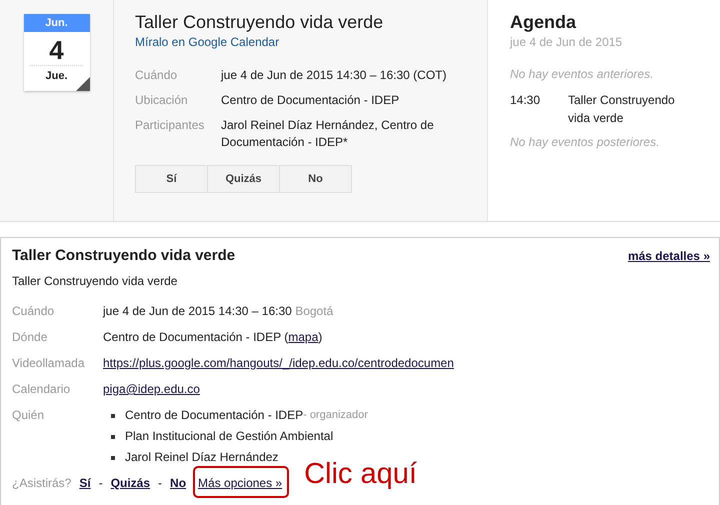  What do you see at coordinates (85, 483) in the screenshot?
I see `rsvp-link: Sí` at bounding box center [85, 483].